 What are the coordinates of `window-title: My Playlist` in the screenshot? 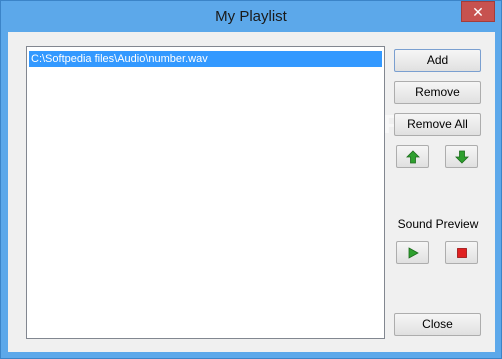 It's located at (251, 16).